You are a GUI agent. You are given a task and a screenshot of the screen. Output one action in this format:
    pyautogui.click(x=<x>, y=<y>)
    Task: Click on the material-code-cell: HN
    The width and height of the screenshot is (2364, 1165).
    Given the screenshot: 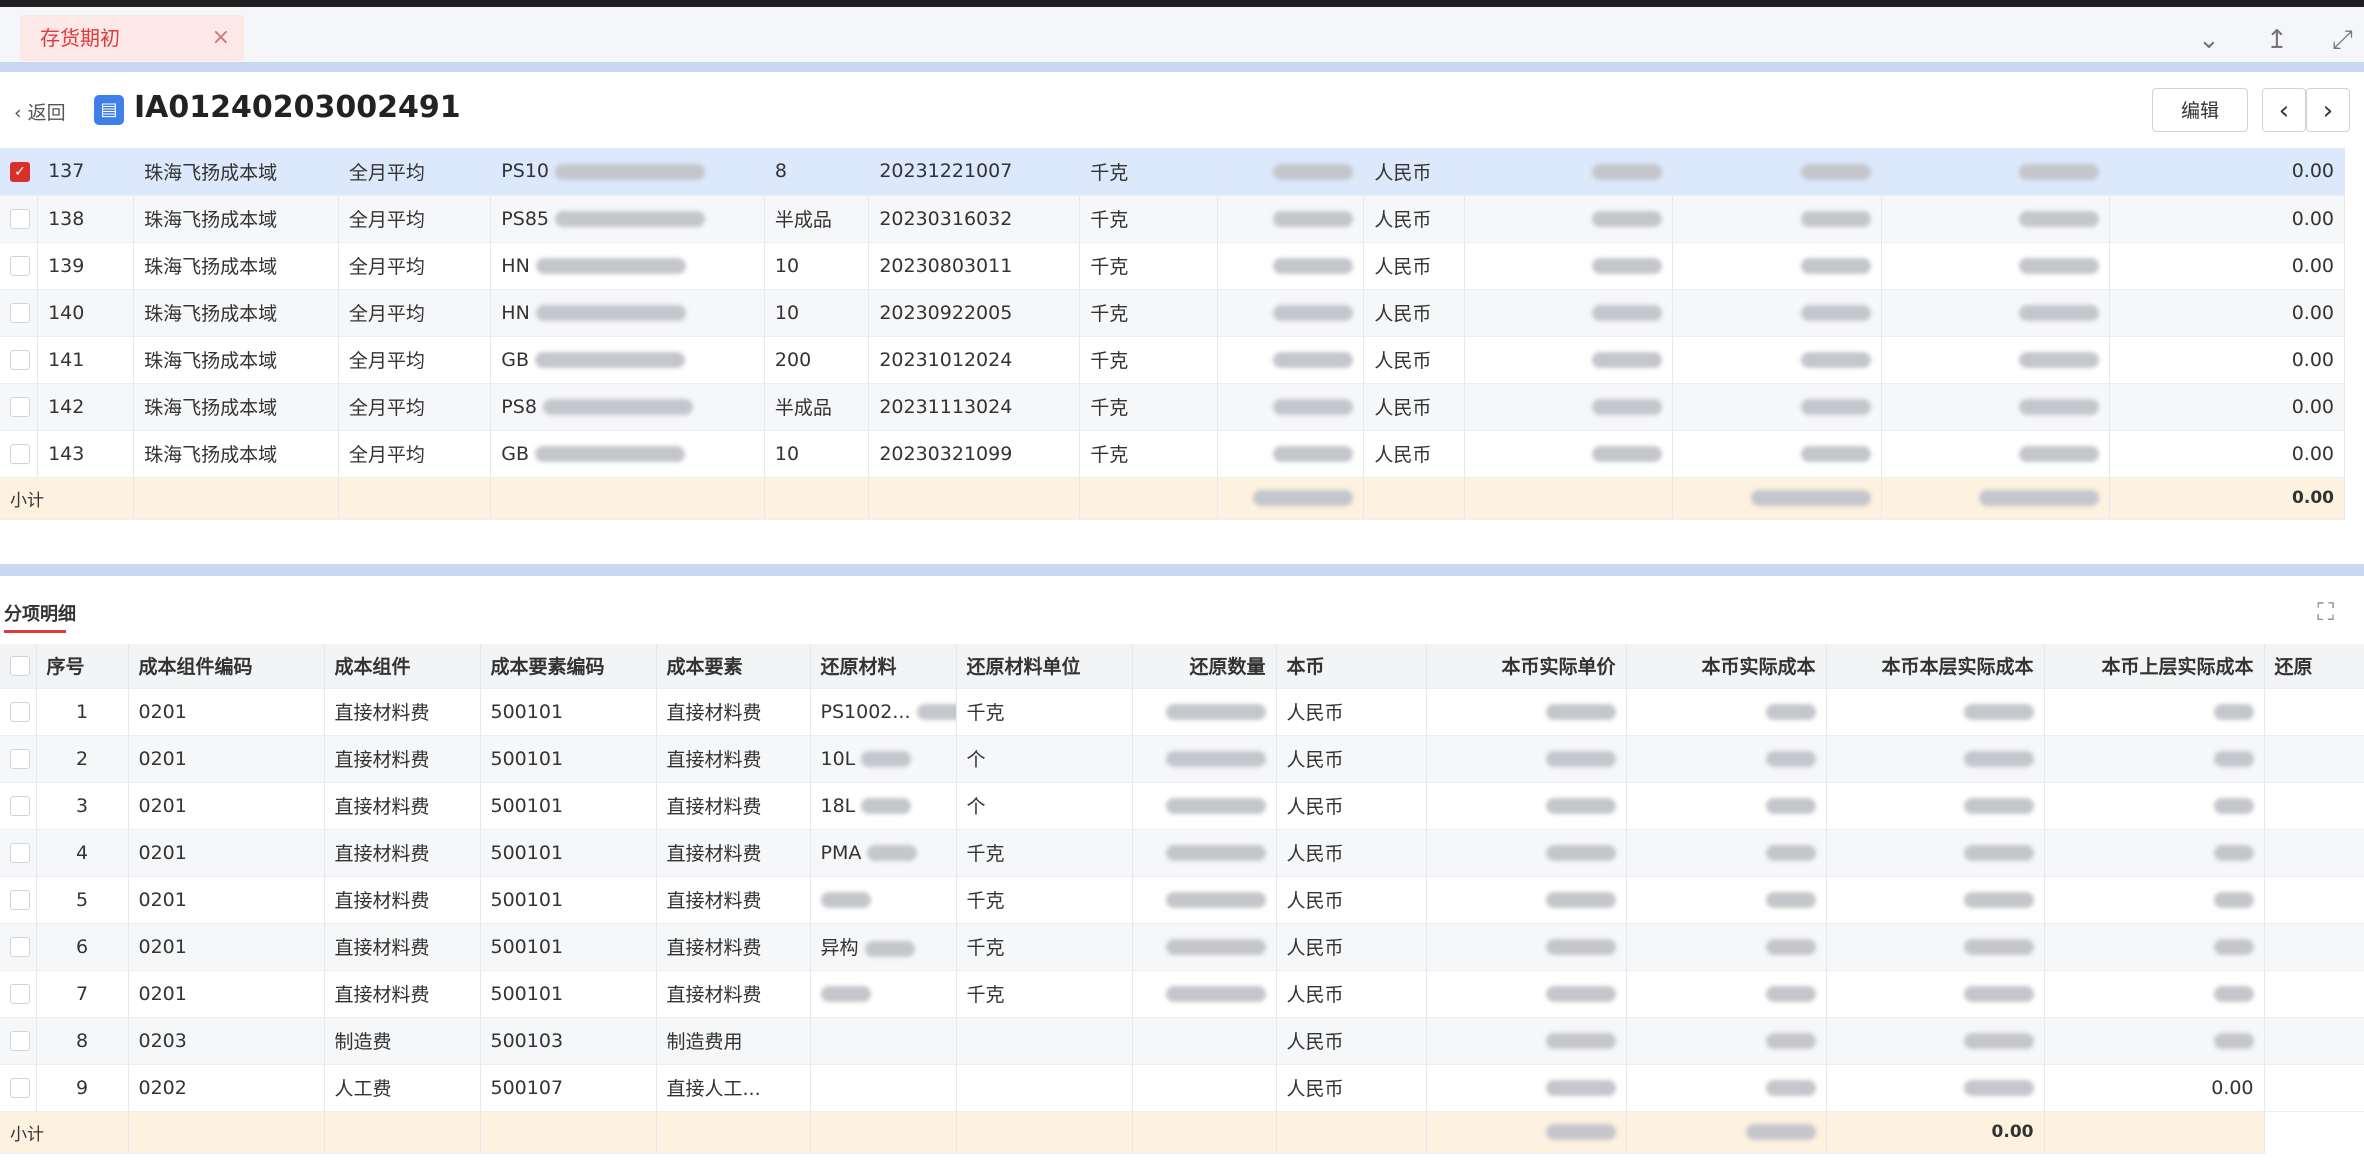 What is the action you would take?
    pyautogui.click(x=627, y=313)
    